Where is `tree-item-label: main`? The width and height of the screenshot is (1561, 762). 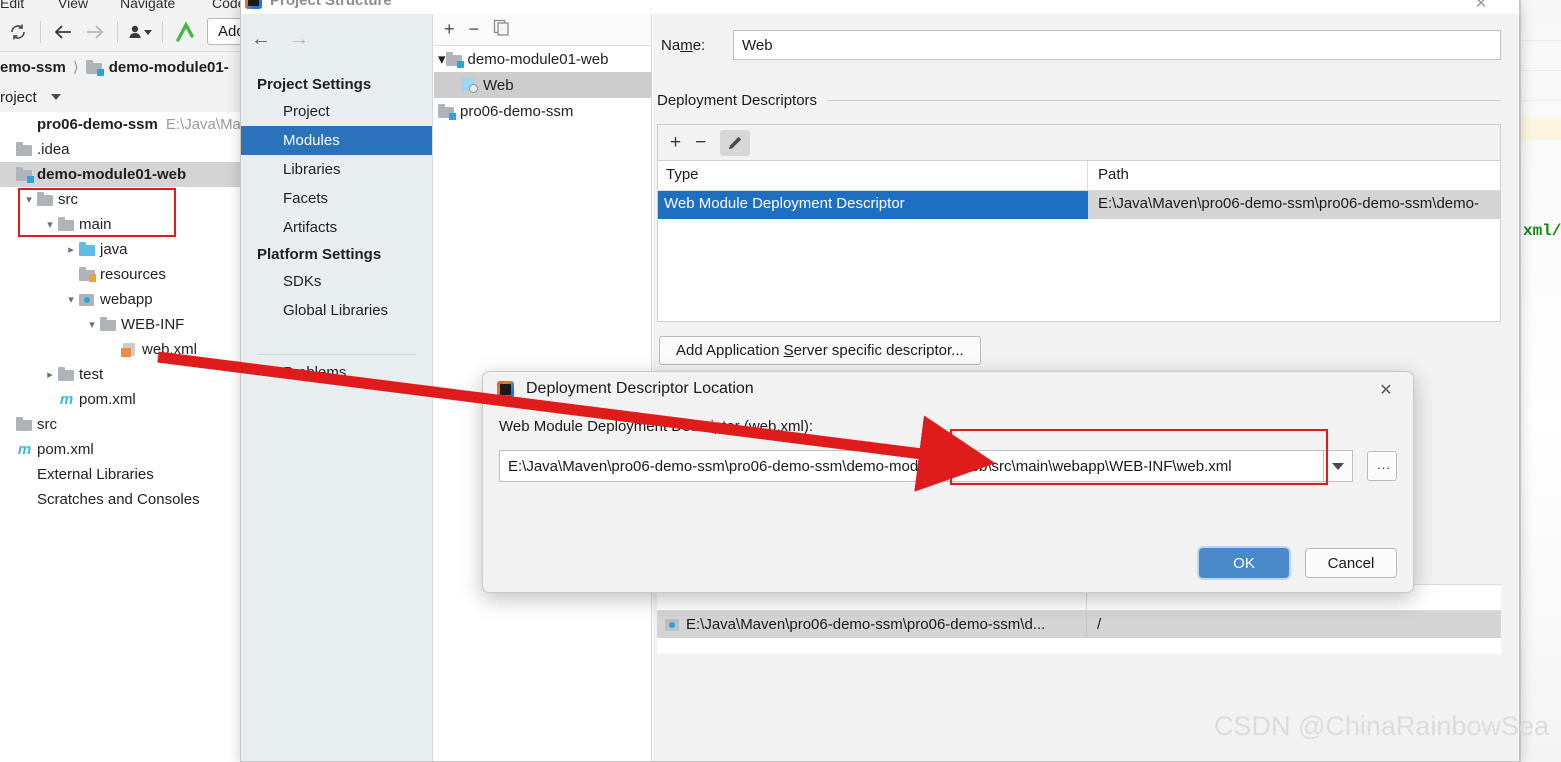 tree-item-label: main is located at coordinates (95, 224).